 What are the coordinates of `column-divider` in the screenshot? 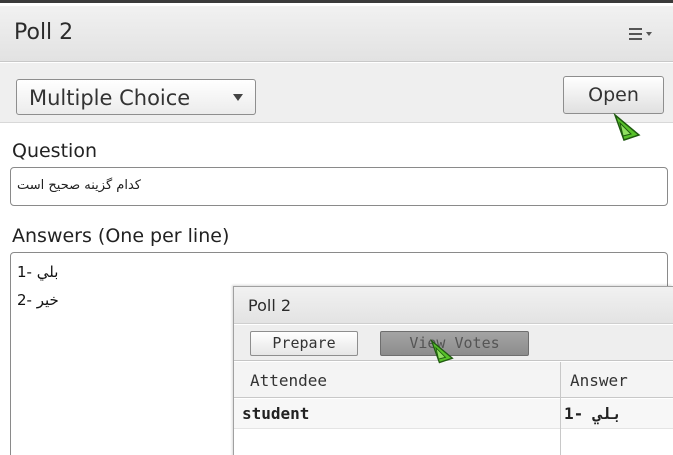 It's located at (560, 408).